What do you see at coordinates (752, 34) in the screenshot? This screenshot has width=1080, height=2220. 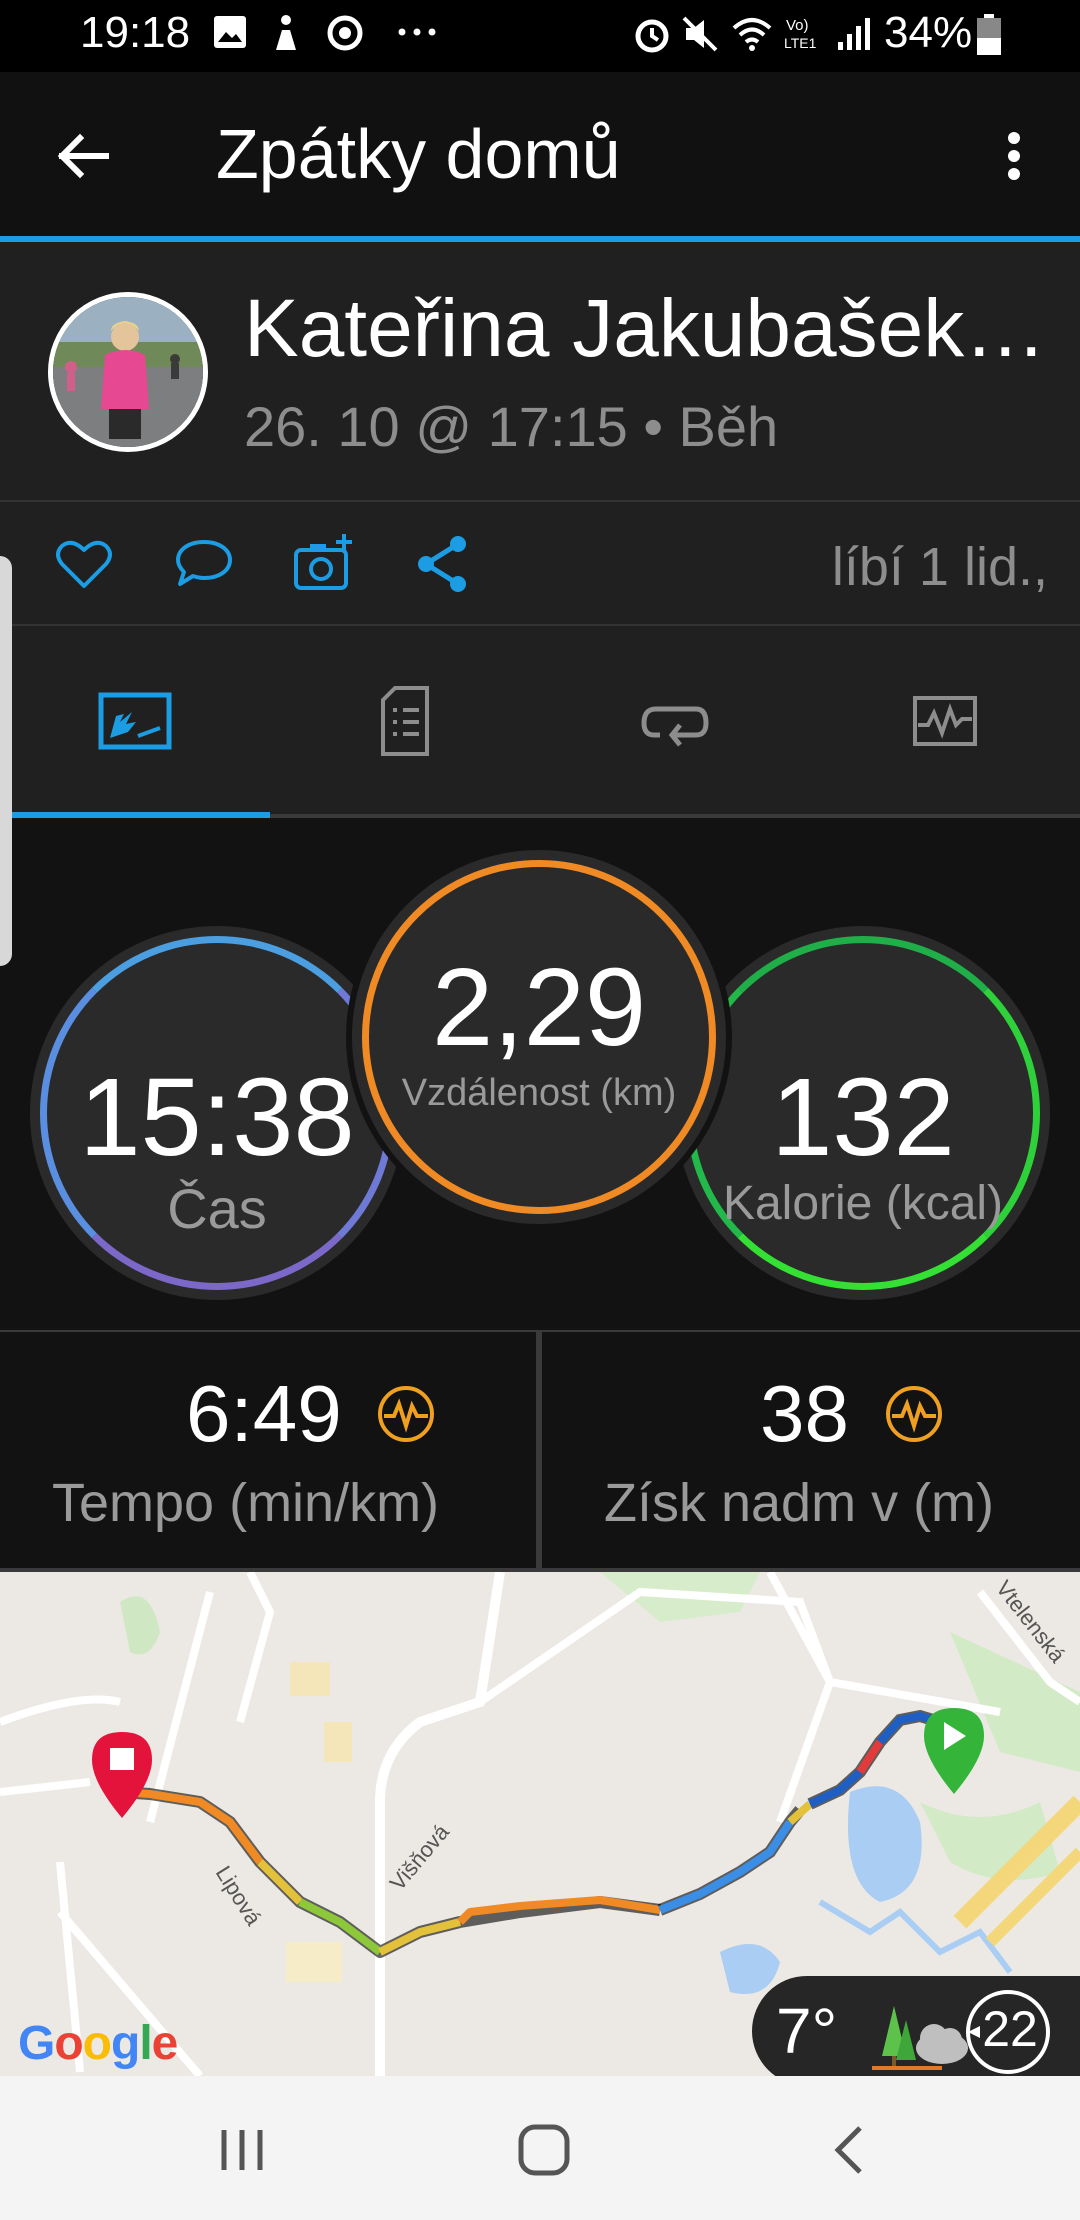 I see `wifi-icon` at bounding box center [752, 34].